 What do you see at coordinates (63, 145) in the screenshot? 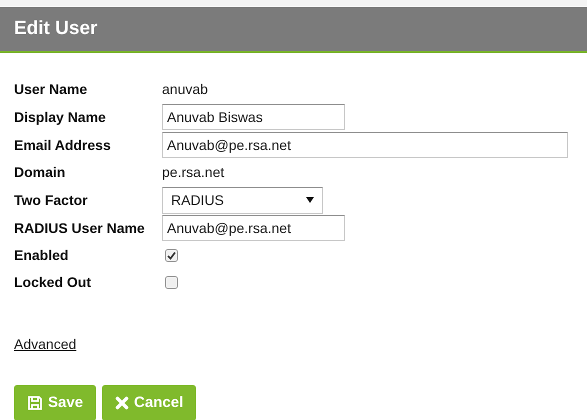
I see `field-label: Email Address` at bounding box center [63, 145].